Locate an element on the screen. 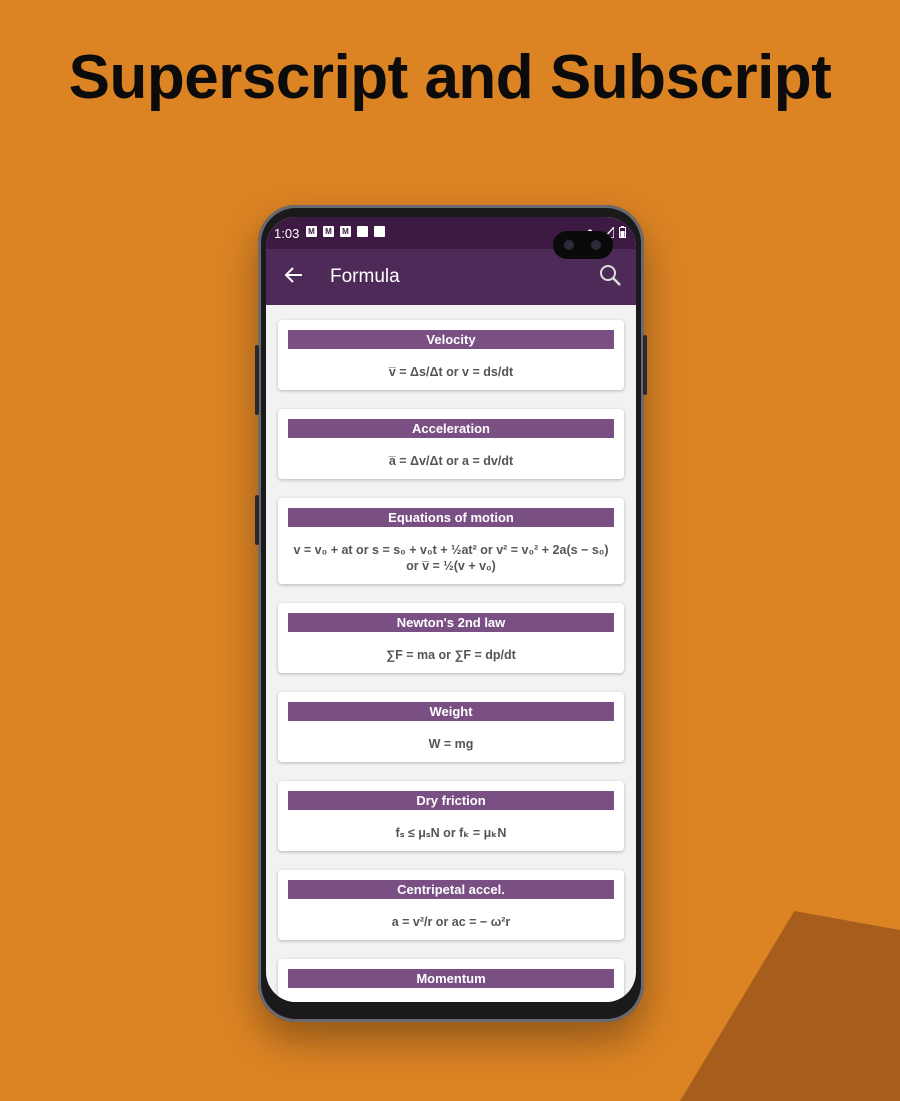 The height and width of the screenshot is (1101, 900). front-camera is located at coordinates (583, 245).